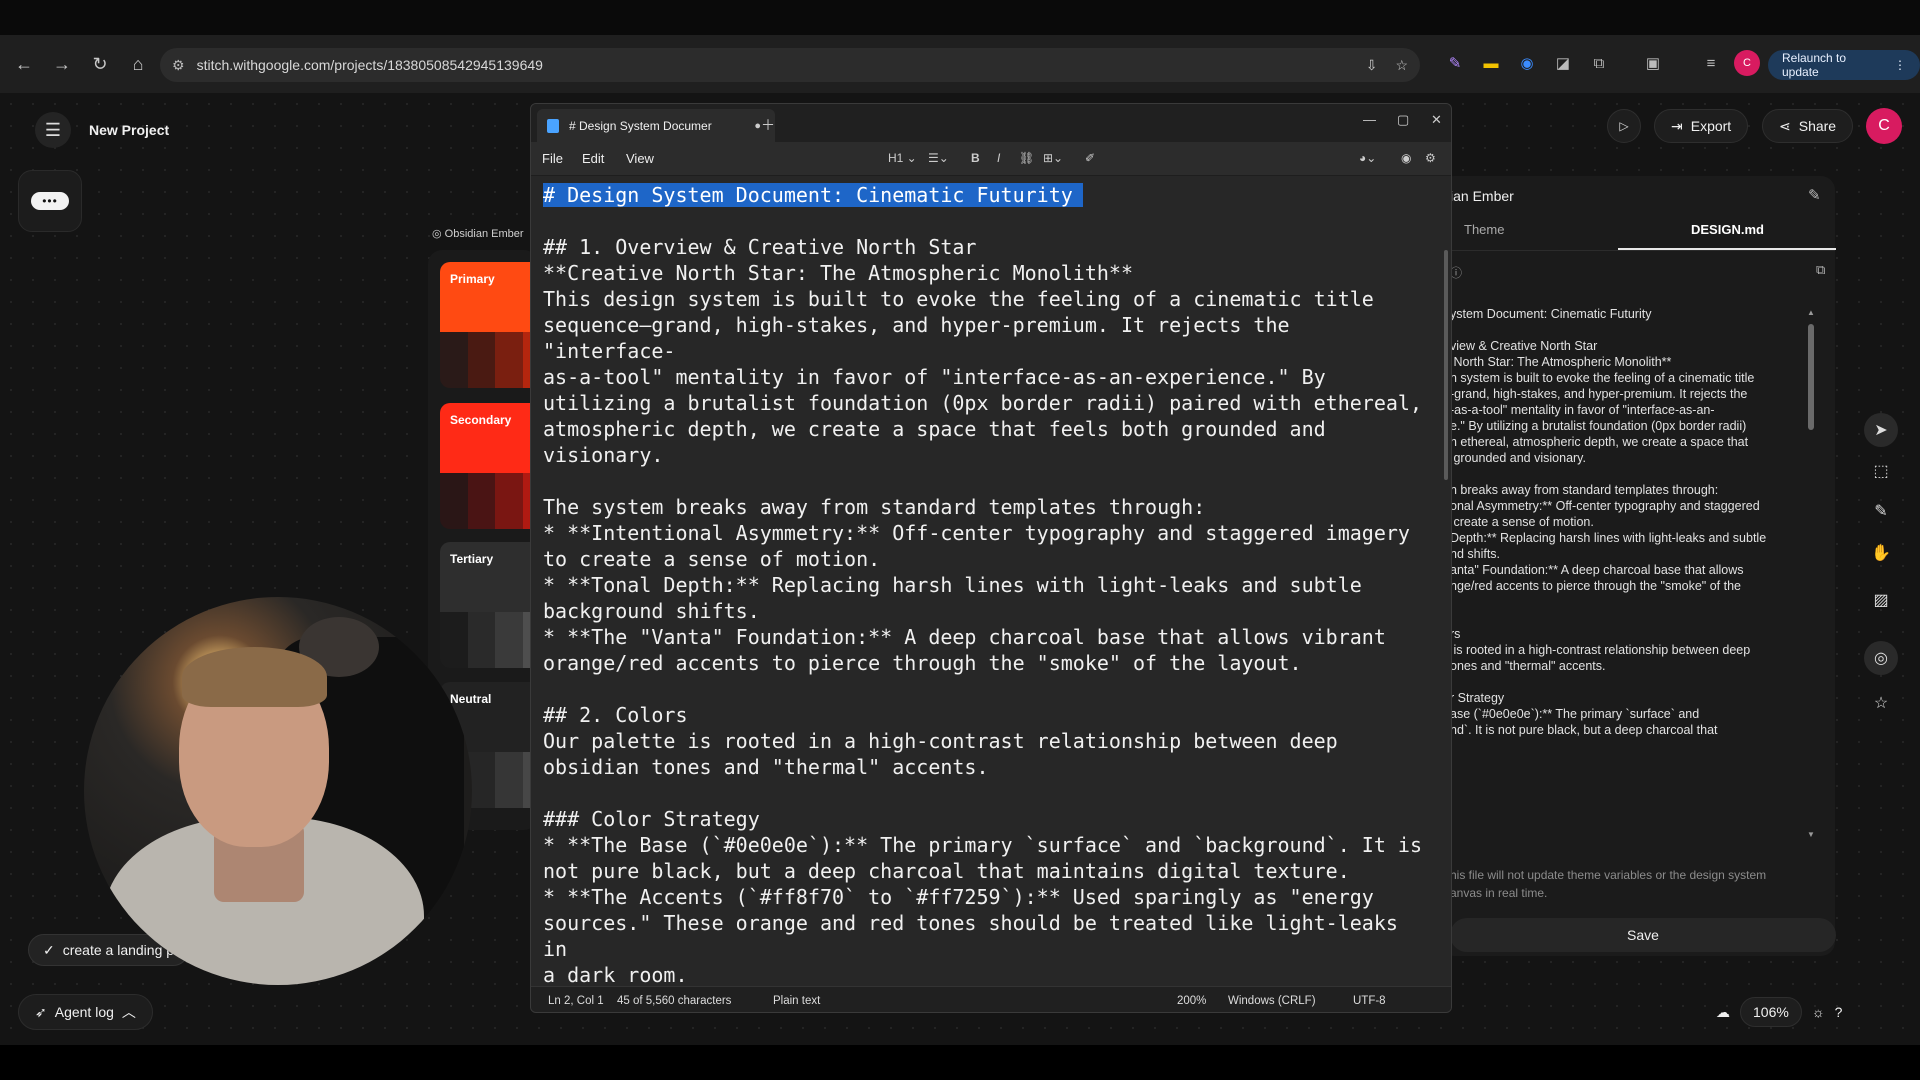 Image resolution: width=1920 pixels, height=1080 pixels. Describe the element at coordinates (1711, 63) in the screenshot. I see `media-queue-icon: ≡` at that location.